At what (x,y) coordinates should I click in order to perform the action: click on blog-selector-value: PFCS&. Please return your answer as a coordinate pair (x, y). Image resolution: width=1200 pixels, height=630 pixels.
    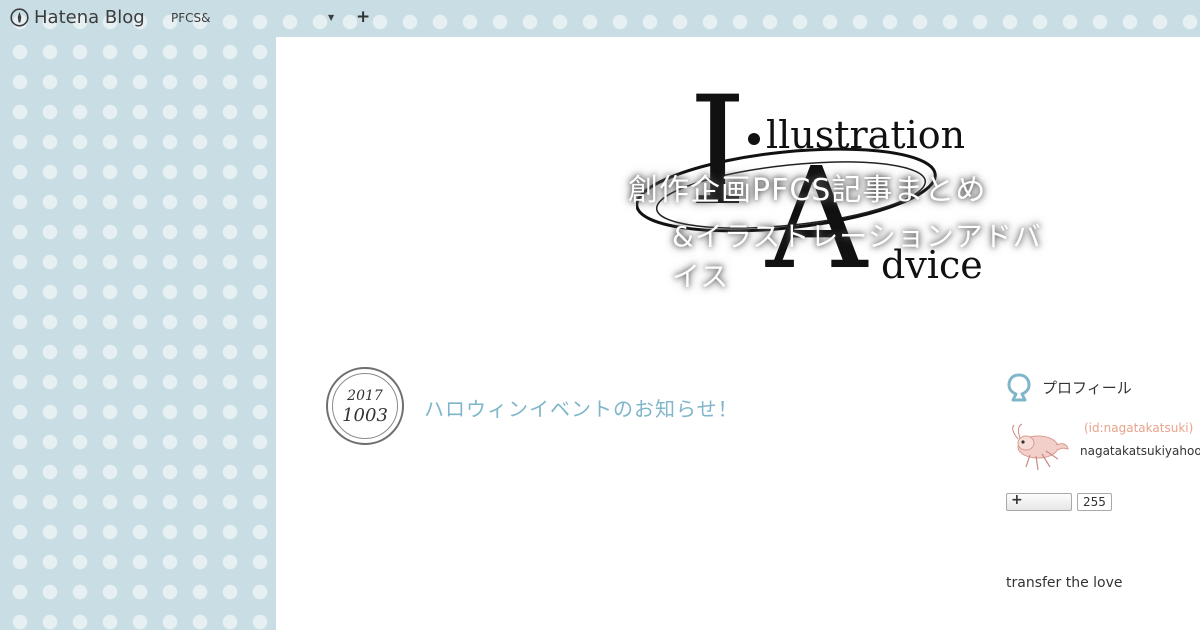
    Looking at the image, I should click on (191, 18).